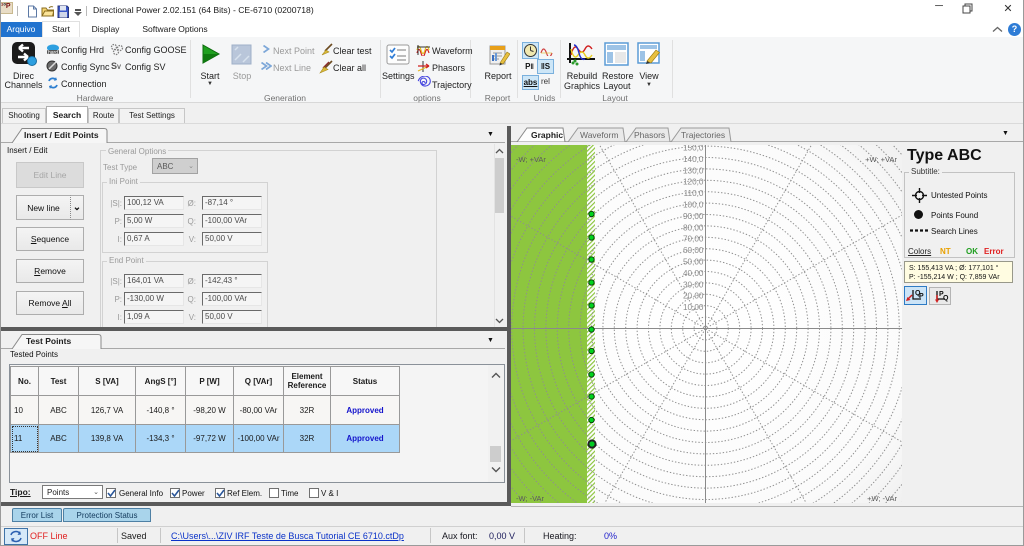  What do you see at coordinates (693, 239) in the screenshot?
I see `svg-text: 70,00` at bounding box center [693, 239].